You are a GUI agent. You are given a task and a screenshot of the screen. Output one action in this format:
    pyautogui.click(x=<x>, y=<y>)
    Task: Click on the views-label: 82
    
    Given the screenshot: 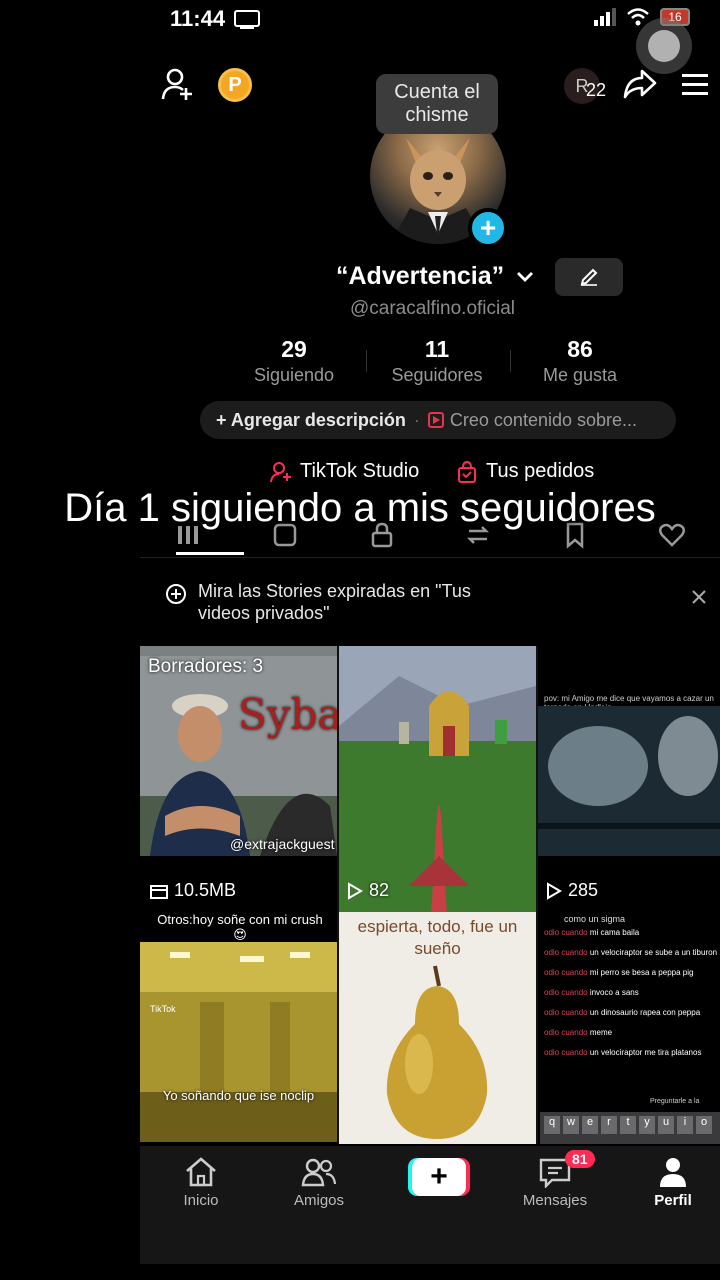 What is the action you would take?
    pyautogui.click(x=368, y=890)
    